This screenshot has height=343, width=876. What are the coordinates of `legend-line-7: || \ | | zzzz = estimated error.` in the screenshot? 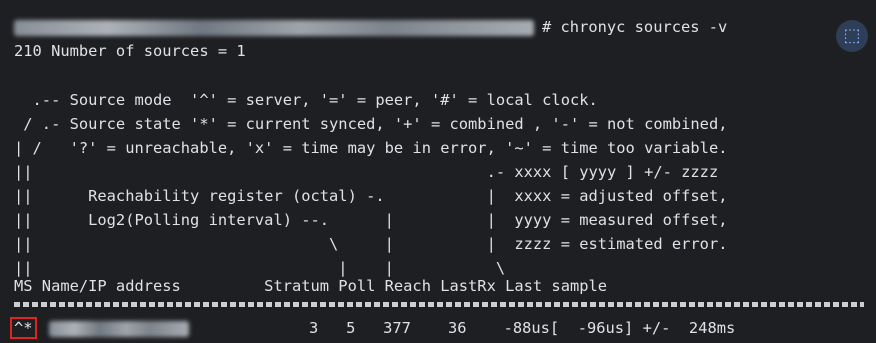 It's located at (371, 244).